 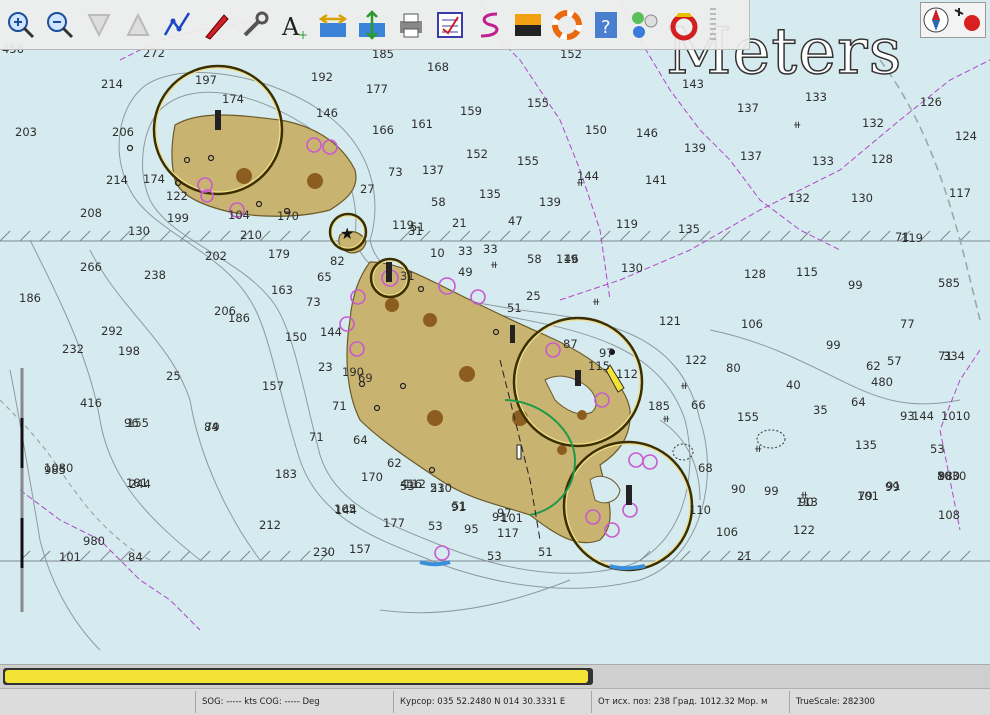 I want to click on gozo-island, so click(x=264, y=165).